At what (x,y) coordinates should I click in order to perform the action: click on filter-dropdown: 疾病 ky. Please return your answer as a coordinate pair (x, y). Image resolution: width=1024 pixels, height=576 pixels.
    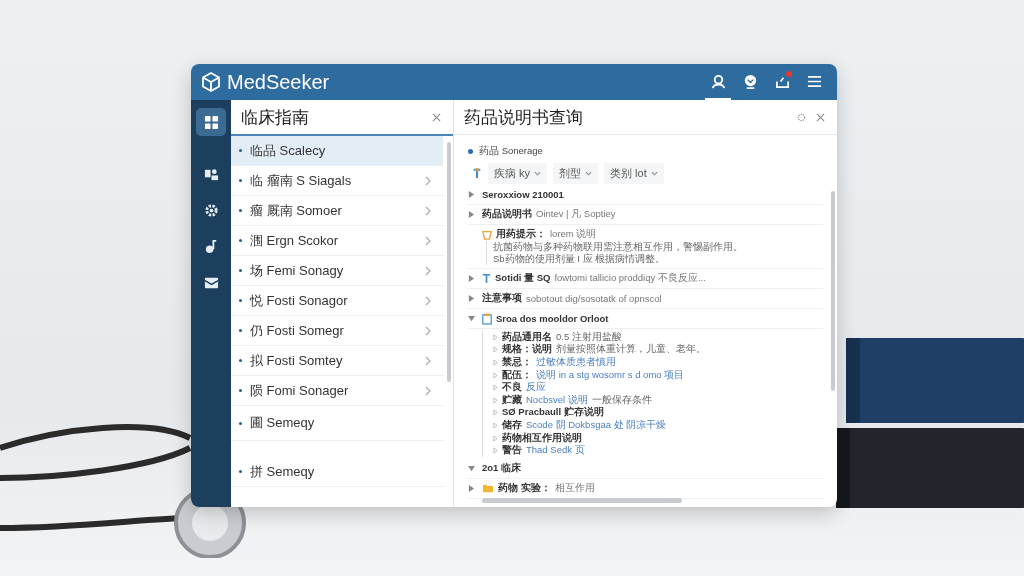
    Looking at the image, I should click on (518, 173).